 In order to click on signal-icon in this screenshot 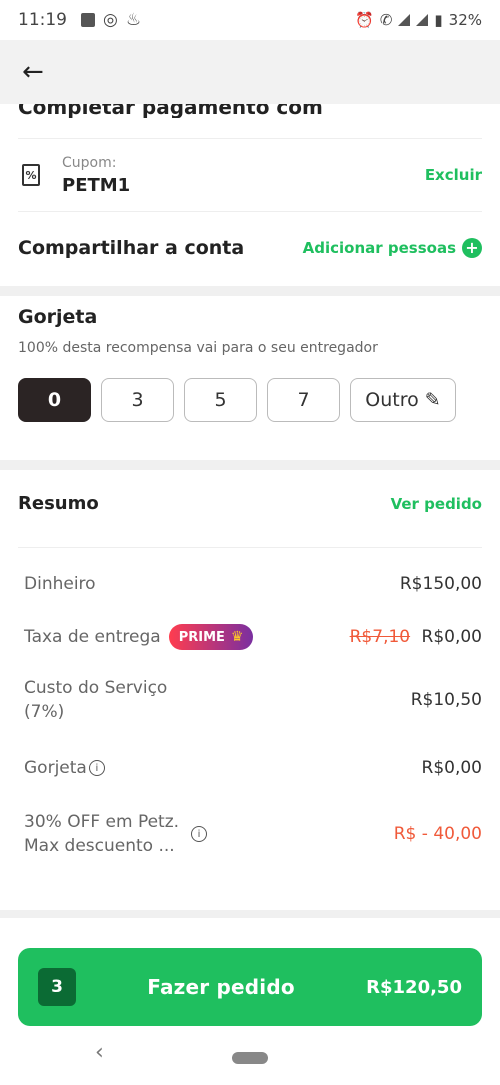, I will do `click(404, 20)`.